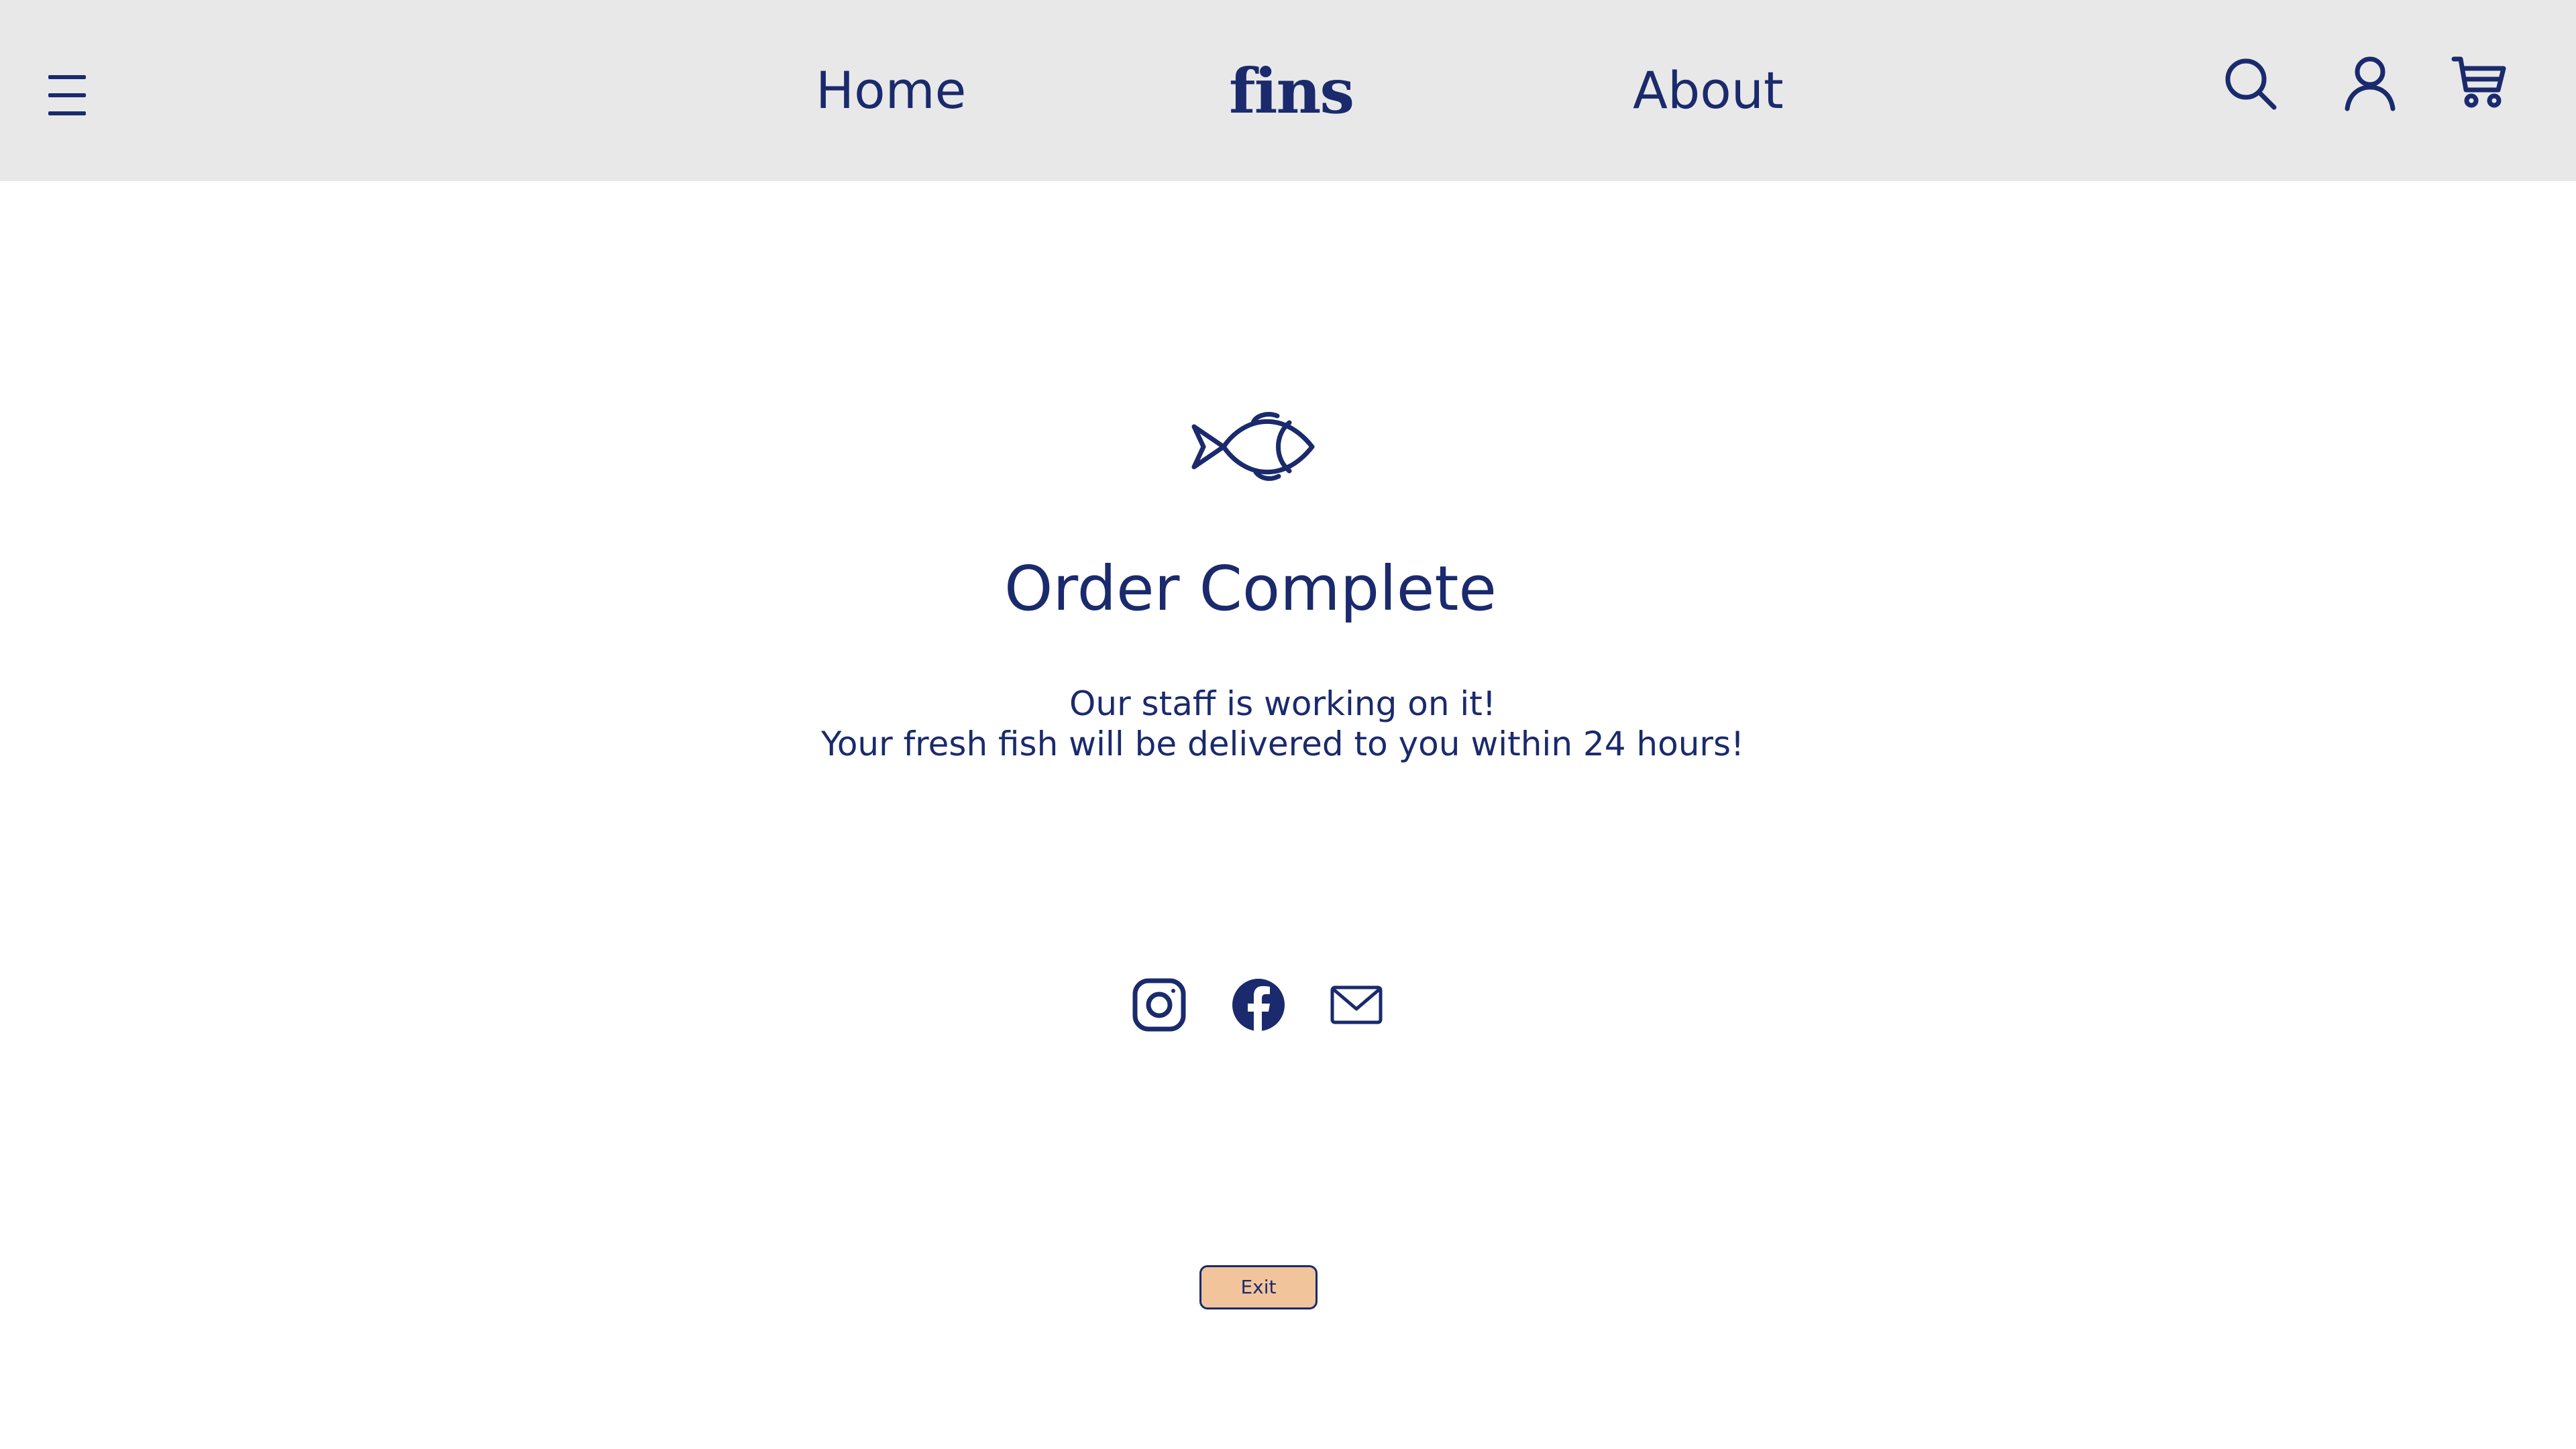  I want to click on search-icon, so click(2250, 84).